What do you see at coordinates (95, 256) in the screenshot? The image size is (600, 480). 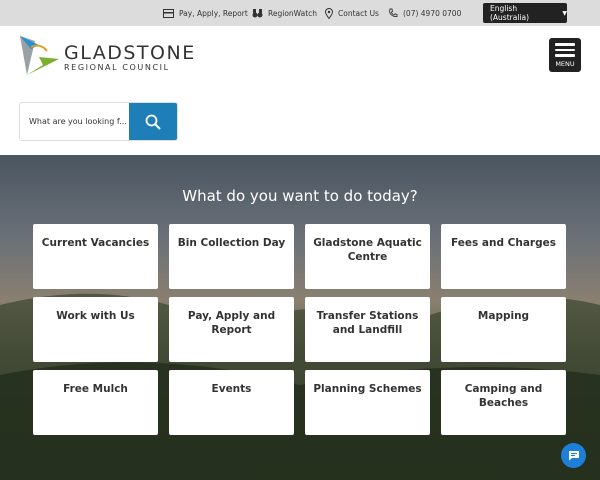 I see `quick-link-tile: Current Vacancies` at bounding box center [95, 256].